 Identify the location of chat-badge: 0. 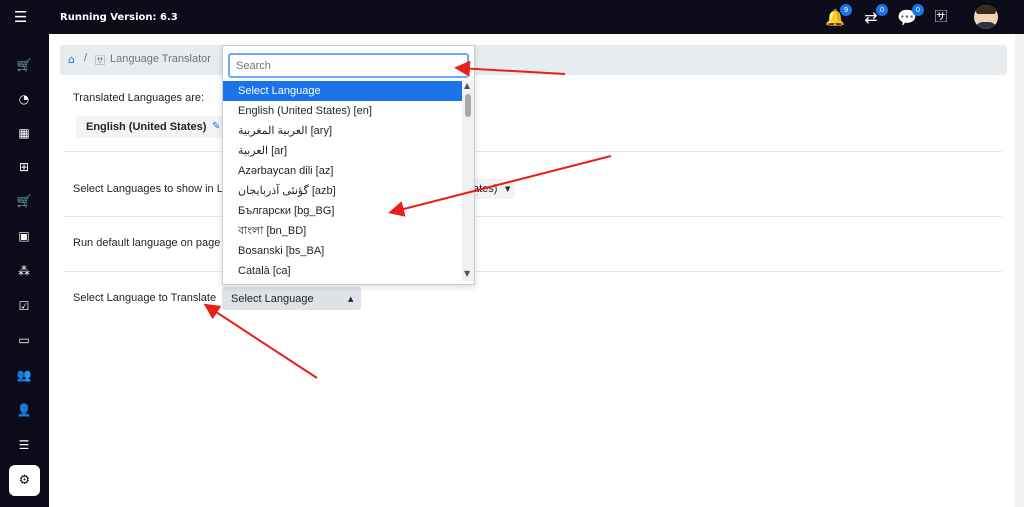
(918, 10).